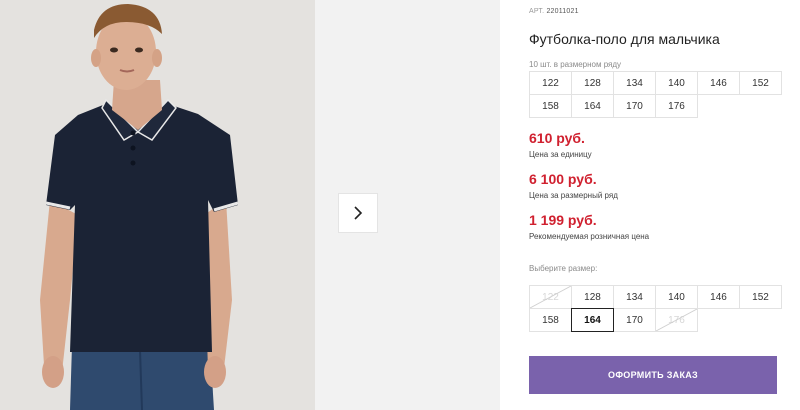  Describe the element at coordinates (634, 106) in the screenshot. I see `pack-size-cell: 170` at that location.